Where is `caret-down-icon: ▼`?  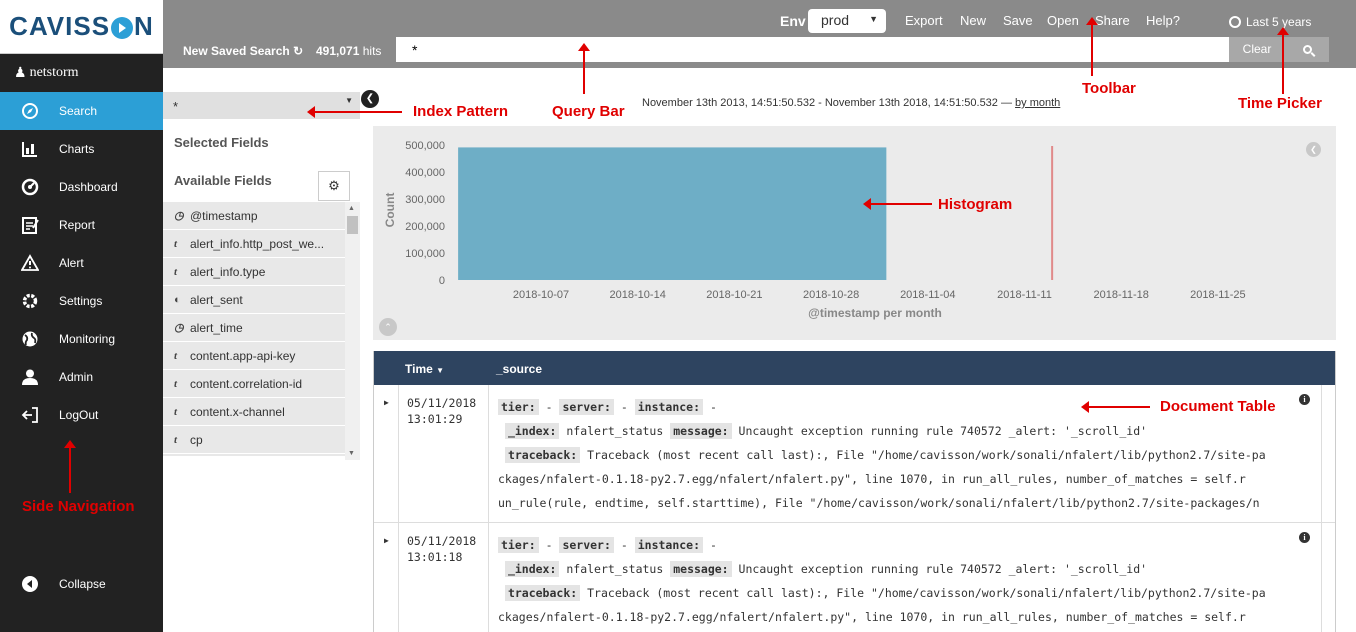 caret-down-icon: ▼ is located at coordinates (349, 100).